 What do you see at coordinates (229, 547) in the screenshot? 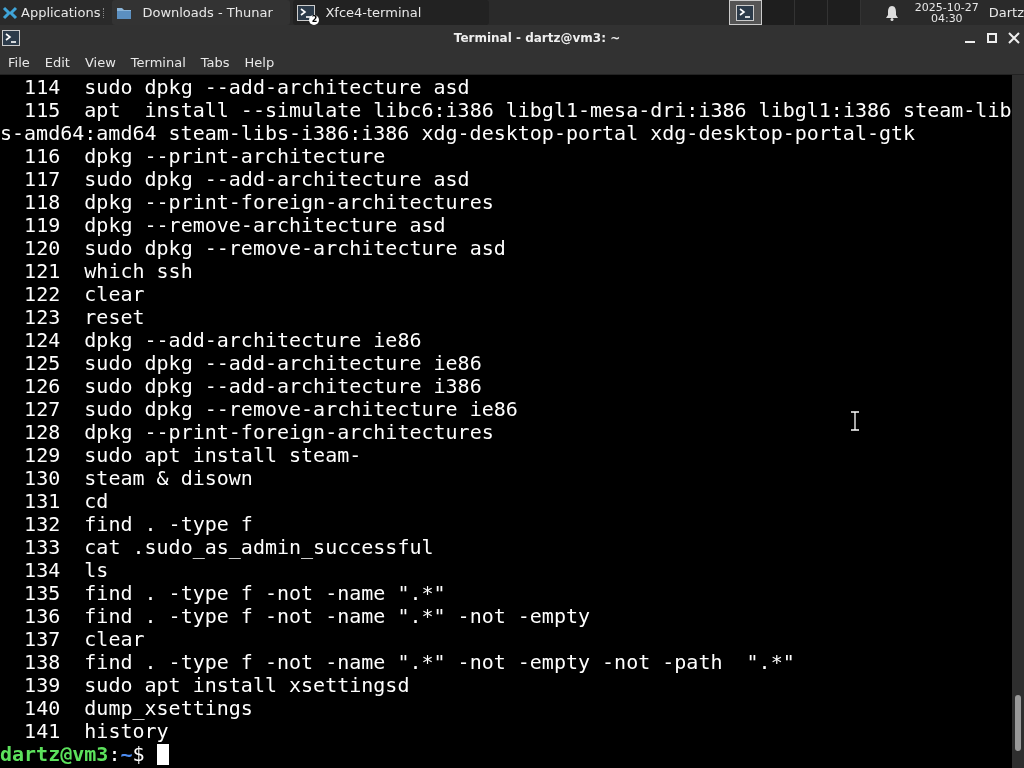
I see `history-line: 133 cat .sudo_as_admin_successful` at bounding box center [229, 547].